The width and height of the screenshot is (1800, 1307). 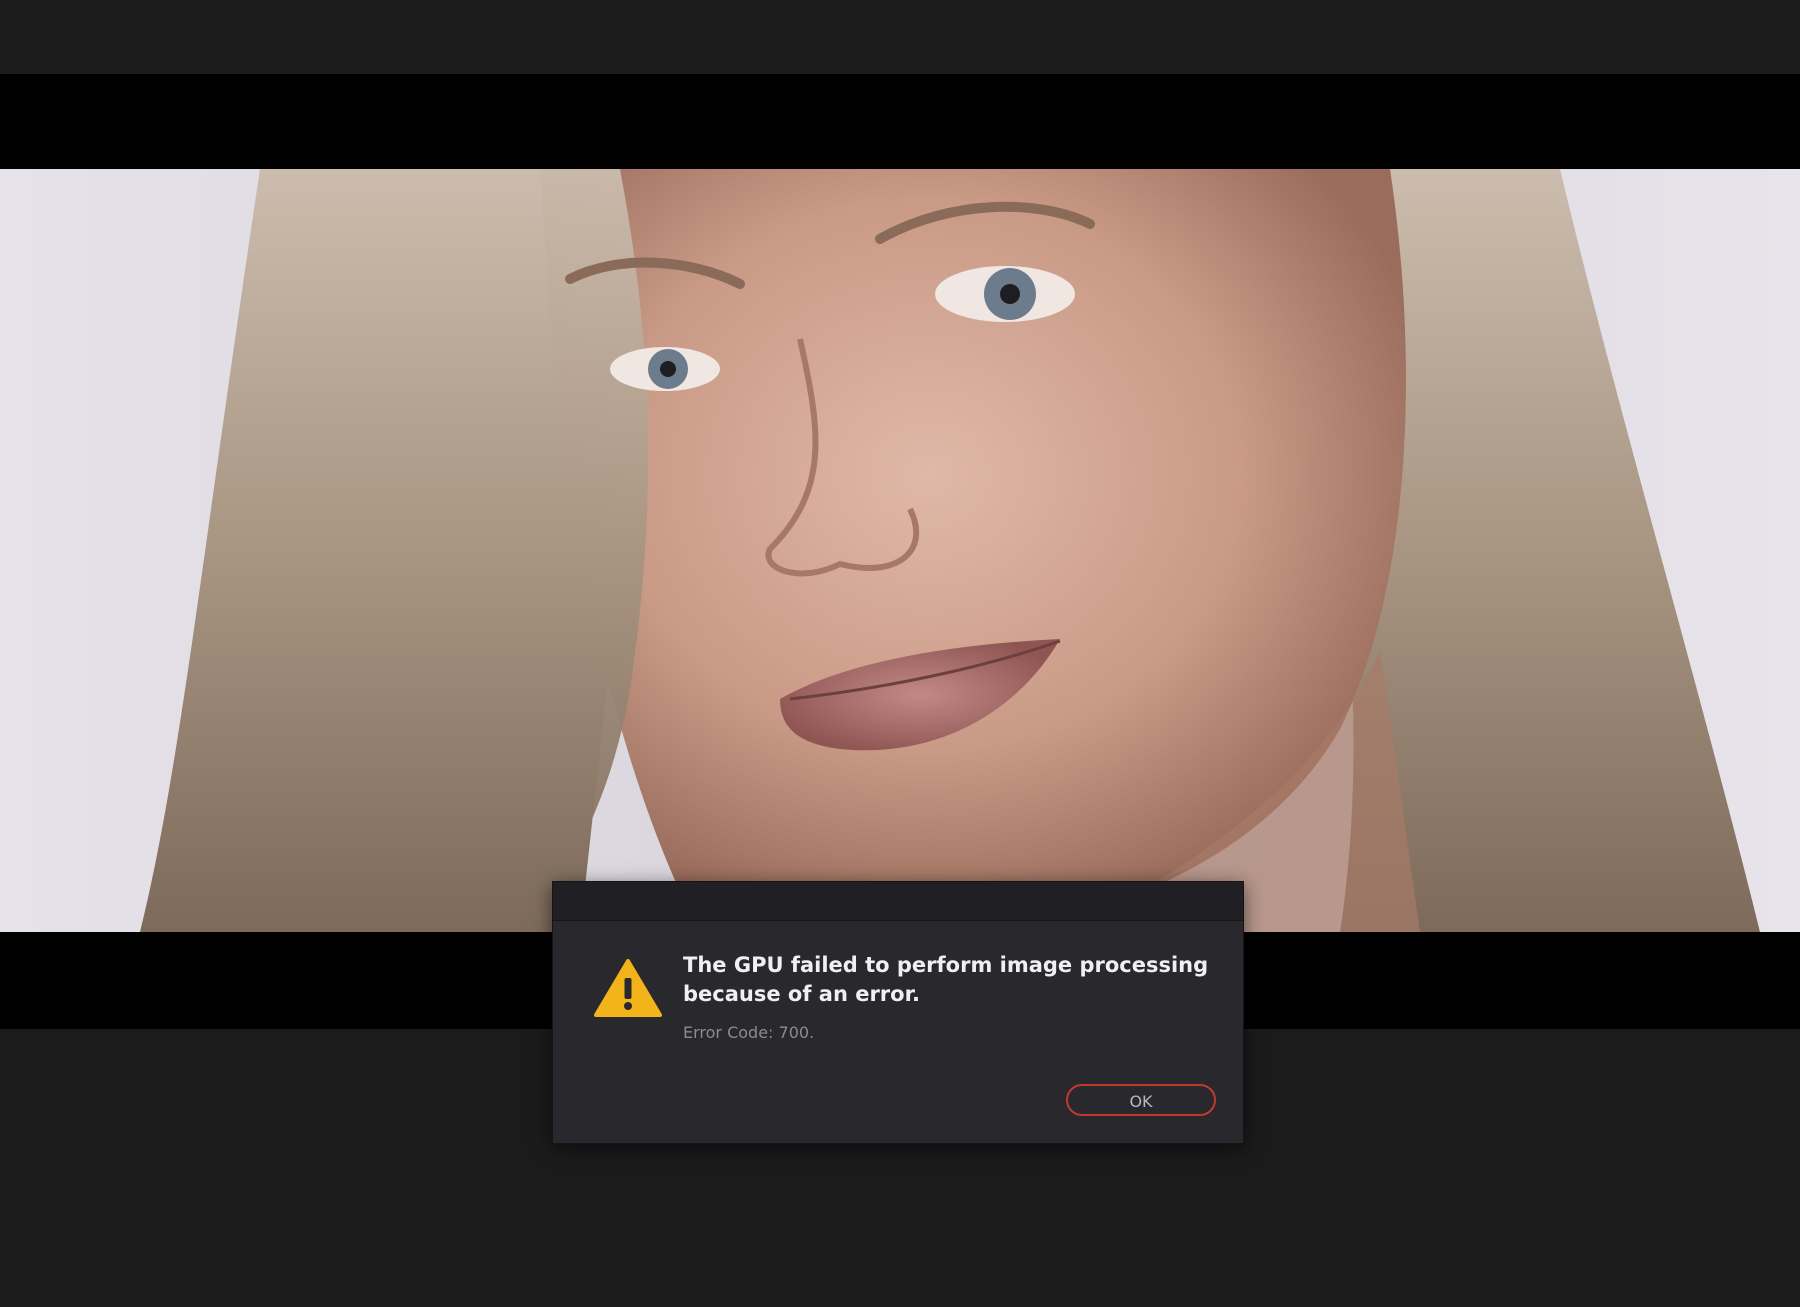 I want to click on error-code: Error Code: 700., so click(x=749, y=1032).